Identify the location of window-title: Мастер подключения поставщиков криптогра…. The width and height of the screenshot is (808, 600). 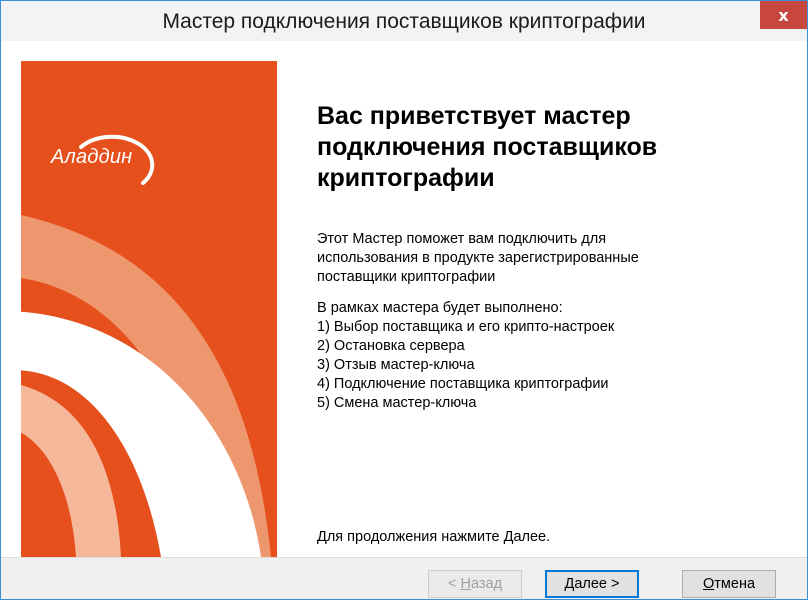
(404, 21).